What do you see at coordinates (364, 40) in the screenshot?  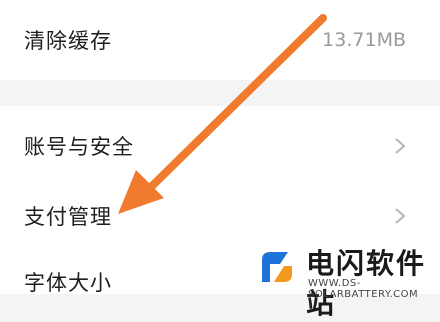 I see `cache-size-value: 13.71MB` at bounding box center [364, 40].